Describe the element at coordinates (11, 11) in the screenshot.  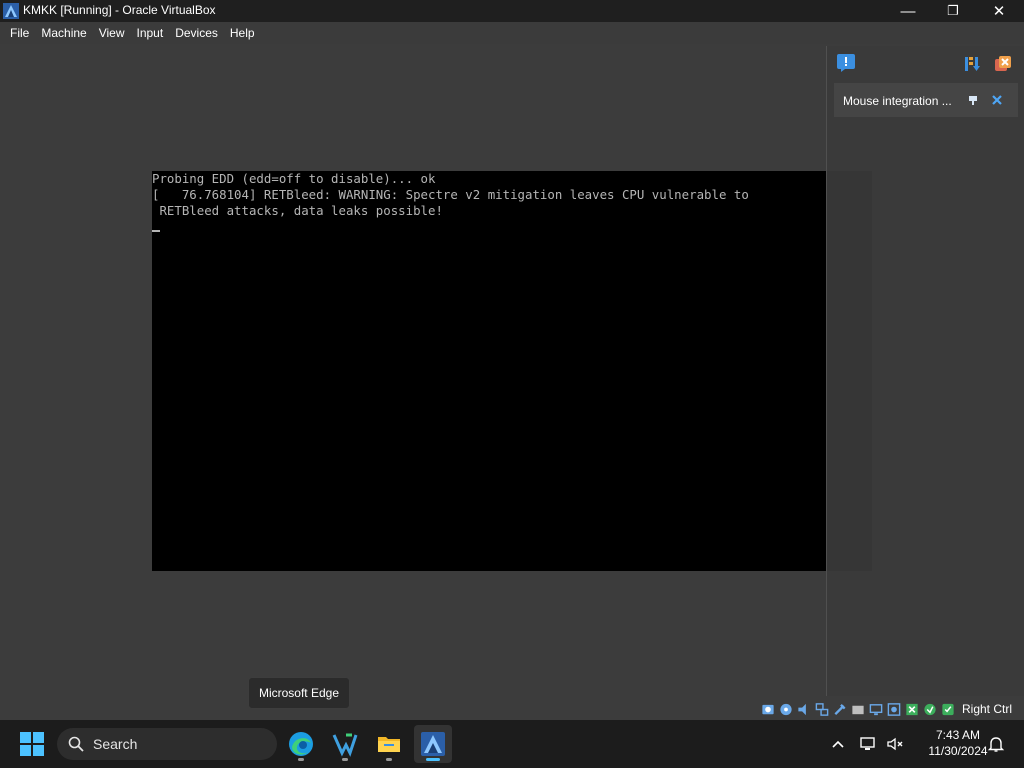
I see `virtualbox-logo-icon` at that location.